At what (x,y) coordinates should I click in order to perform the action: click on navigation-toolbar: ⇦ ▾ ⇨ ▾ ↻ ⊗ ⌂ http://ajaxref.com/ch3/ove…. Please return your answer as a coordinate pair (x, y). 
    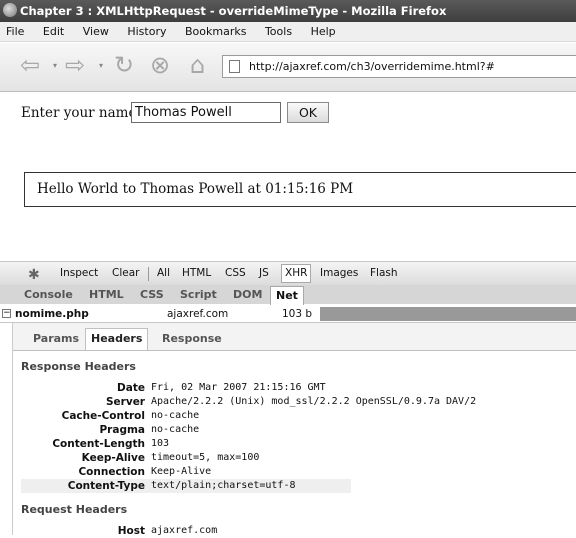
    Looking at the image, I should click on (288, 67).